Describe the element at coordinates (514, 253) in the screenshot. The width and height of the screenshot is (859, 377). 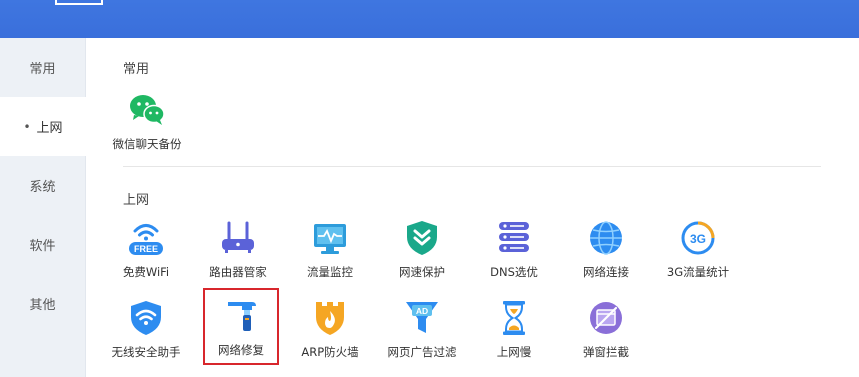
I see `tool-dns-optimize: DNS选优` at that location.